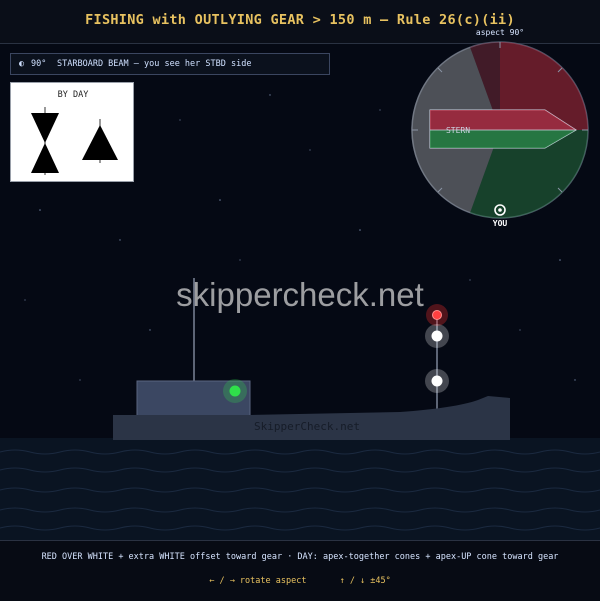 This screenshot has width=600, height=601. Describe the element at coordinates (500, 210) in the screenshot. I see `observer-dot` at that location.